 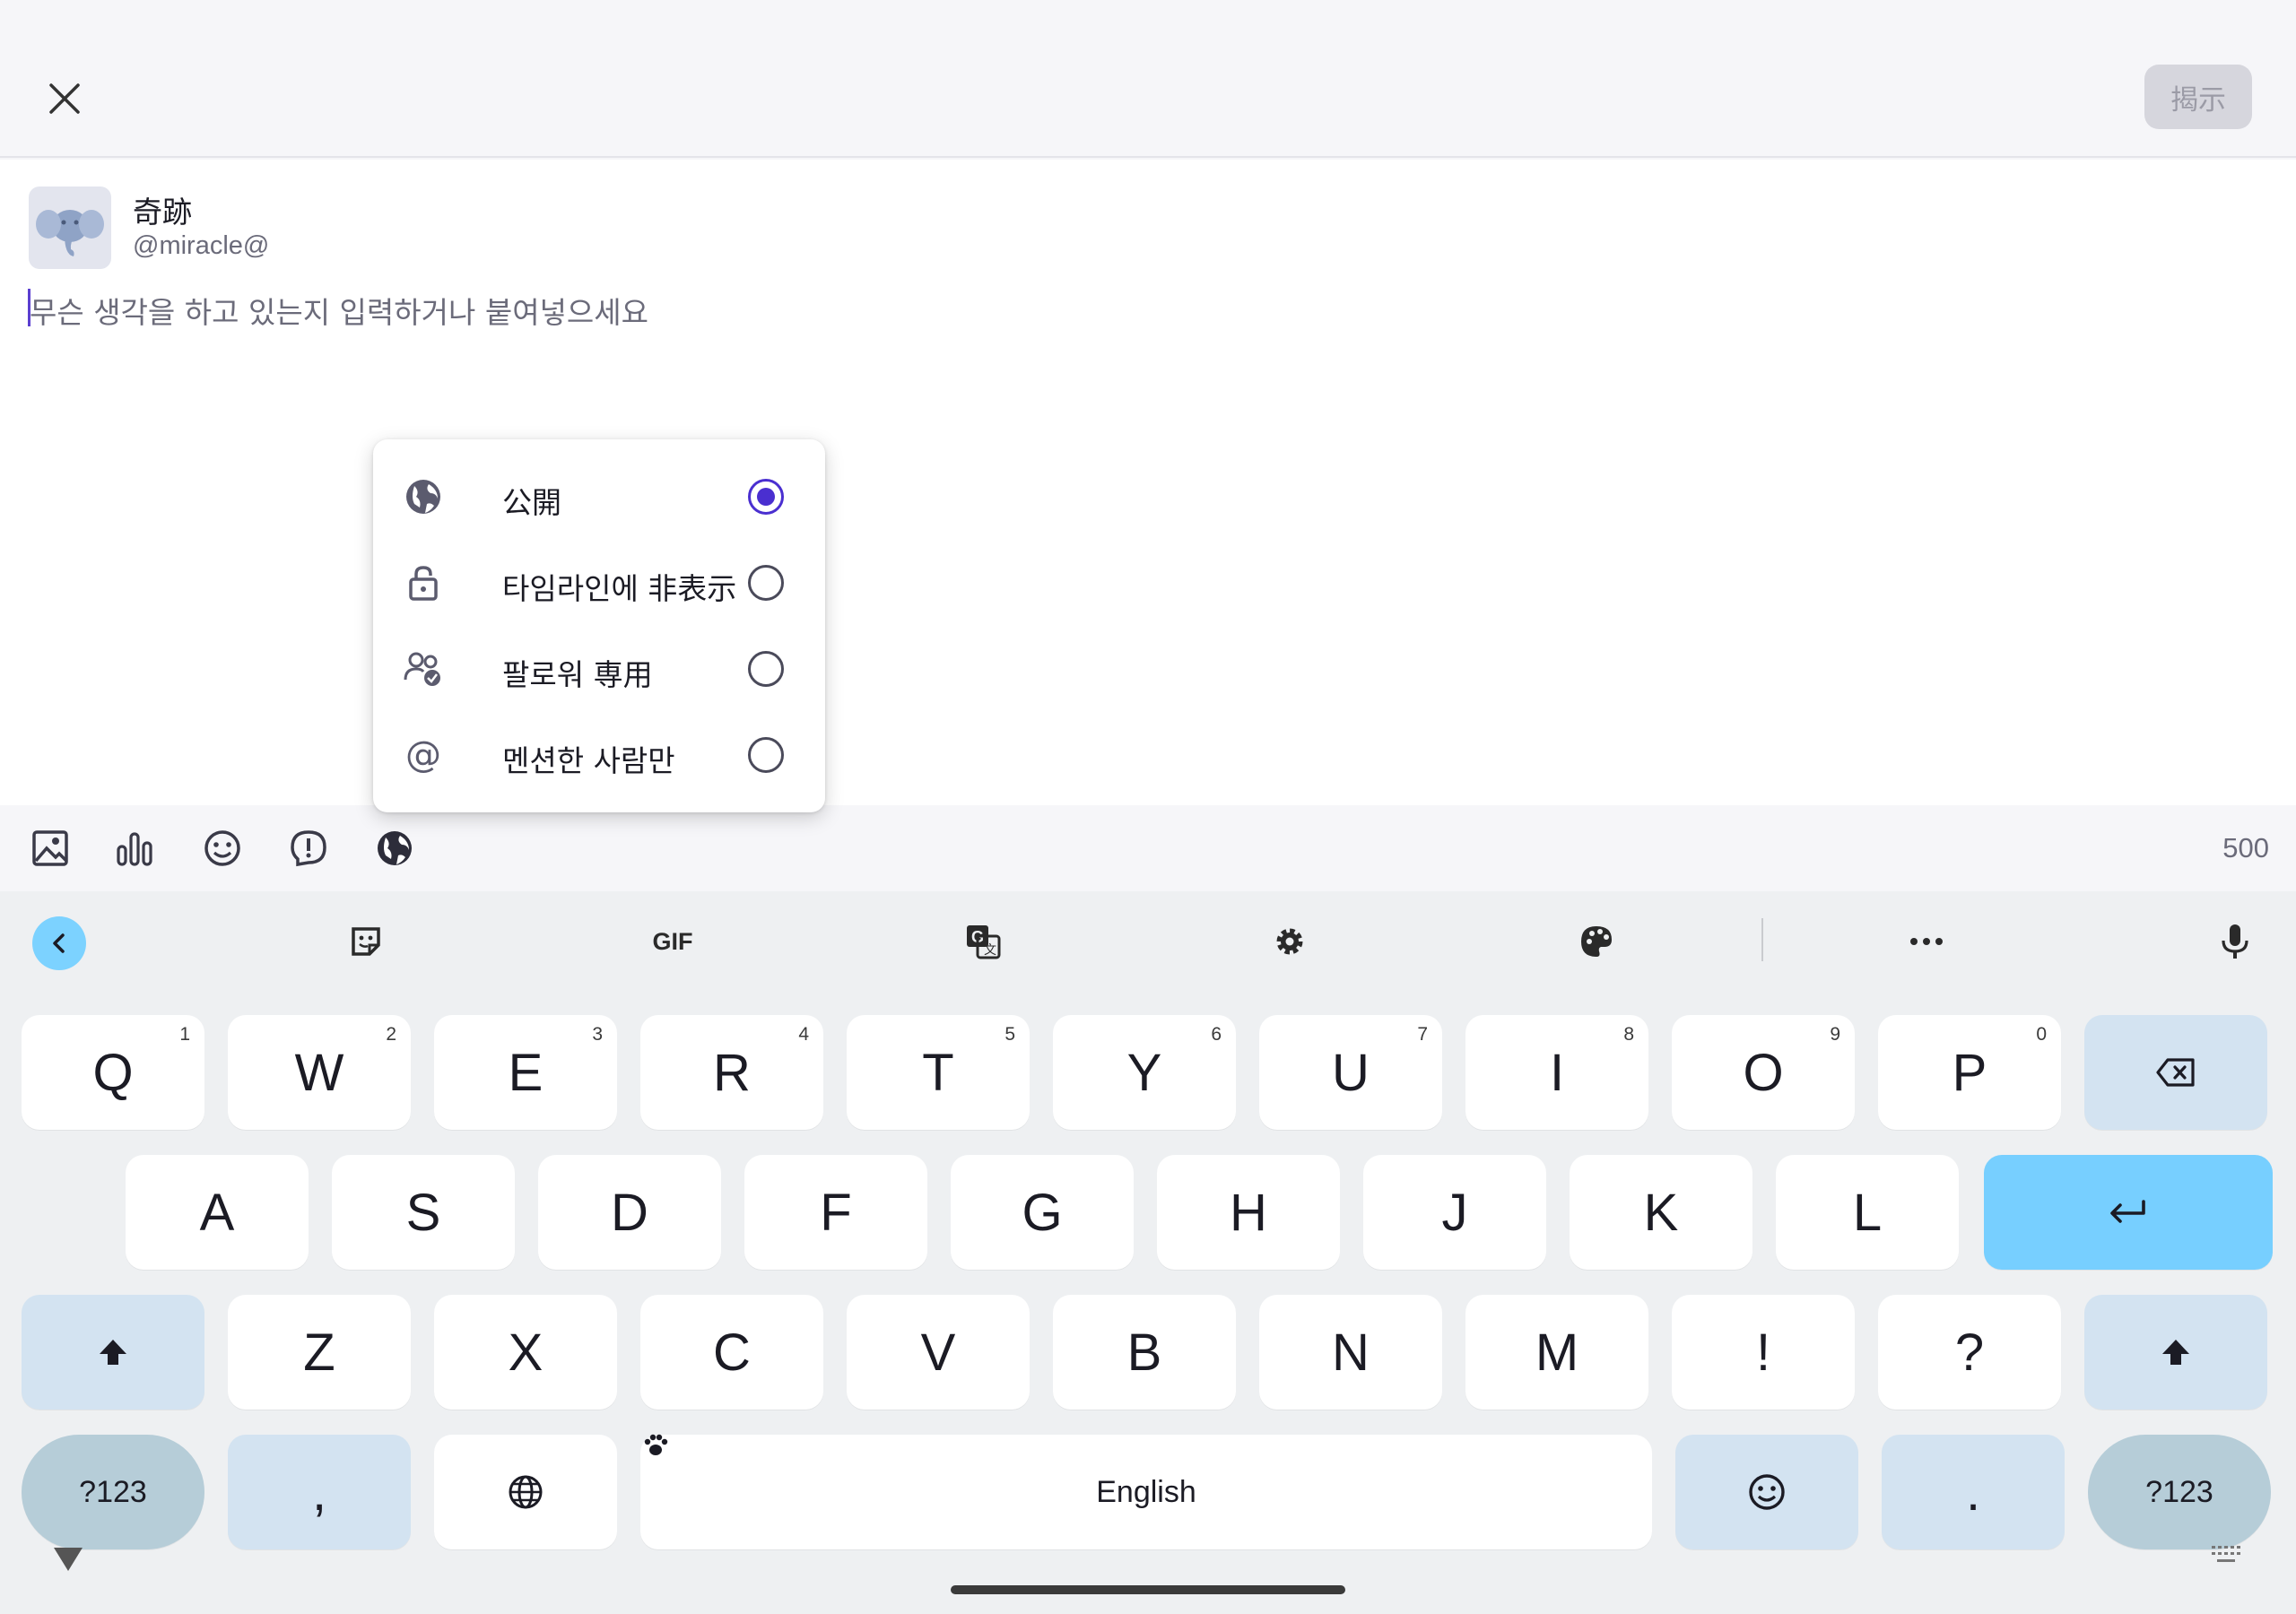 I want to click on key-number-hint: 9, so click(x=1835, y=1034).